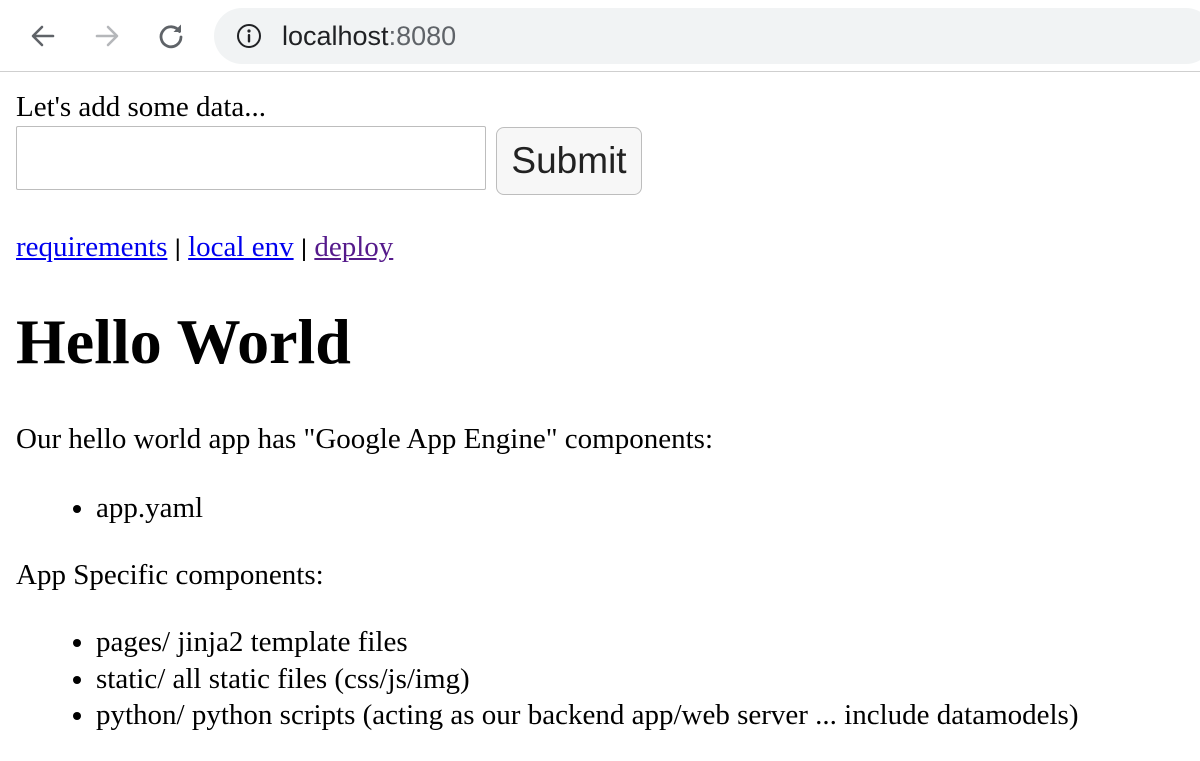 This screenshot has height=761, width=1200. I want to click on arrow-right-icon, so click(107, 36).